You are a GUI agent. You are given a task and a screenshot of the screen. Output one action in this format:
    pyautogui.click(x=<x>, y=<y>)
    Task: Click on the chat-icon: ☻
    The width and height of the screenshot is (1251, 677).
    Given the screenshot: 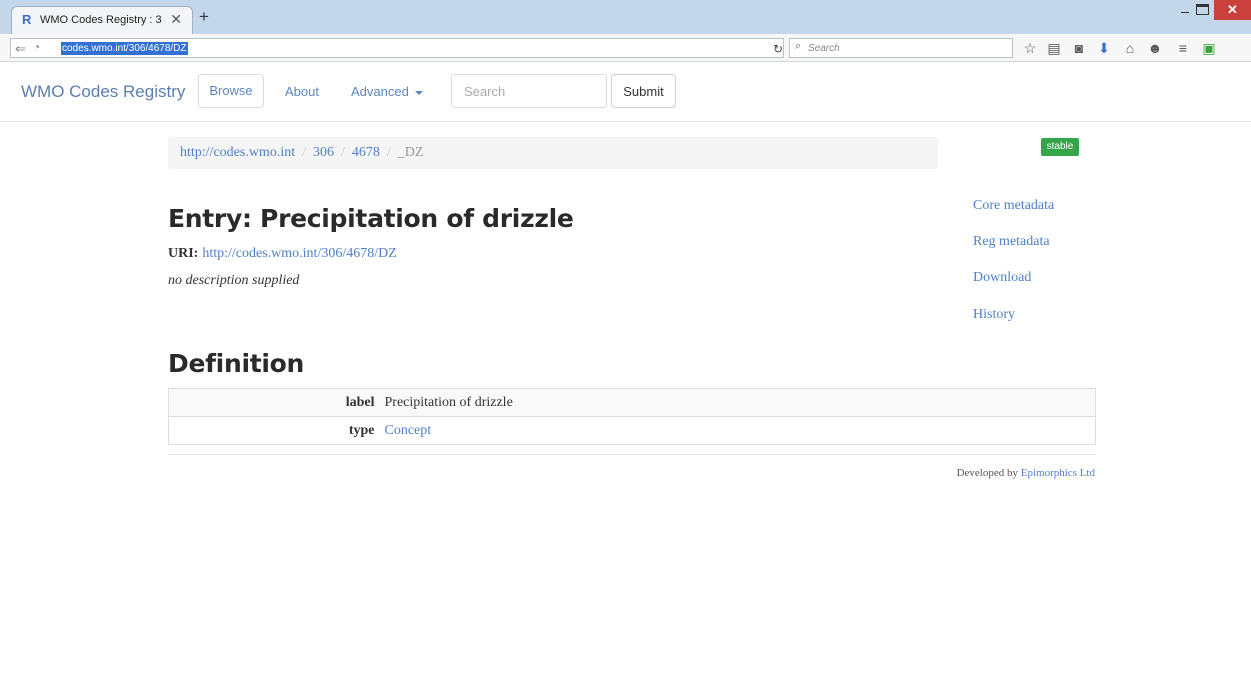 What is the action you would take?
    pyautogui.click(x=1155, y=48)
    